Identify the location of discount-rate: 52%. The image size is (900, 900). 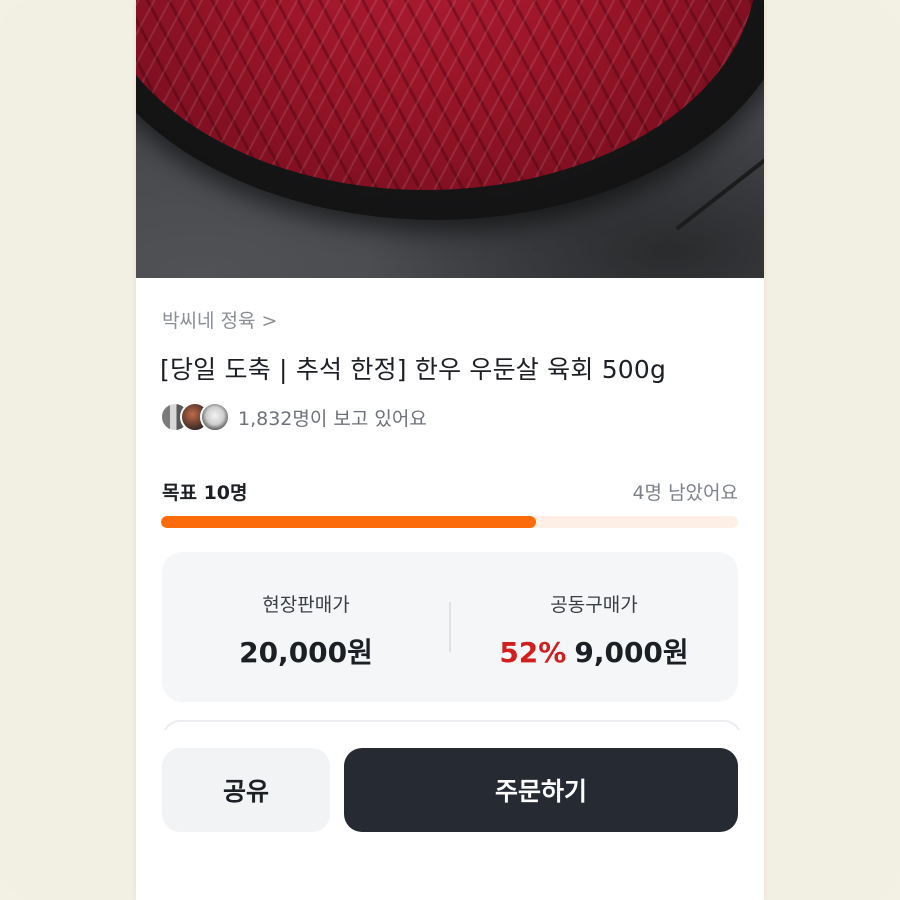
(533, 652).